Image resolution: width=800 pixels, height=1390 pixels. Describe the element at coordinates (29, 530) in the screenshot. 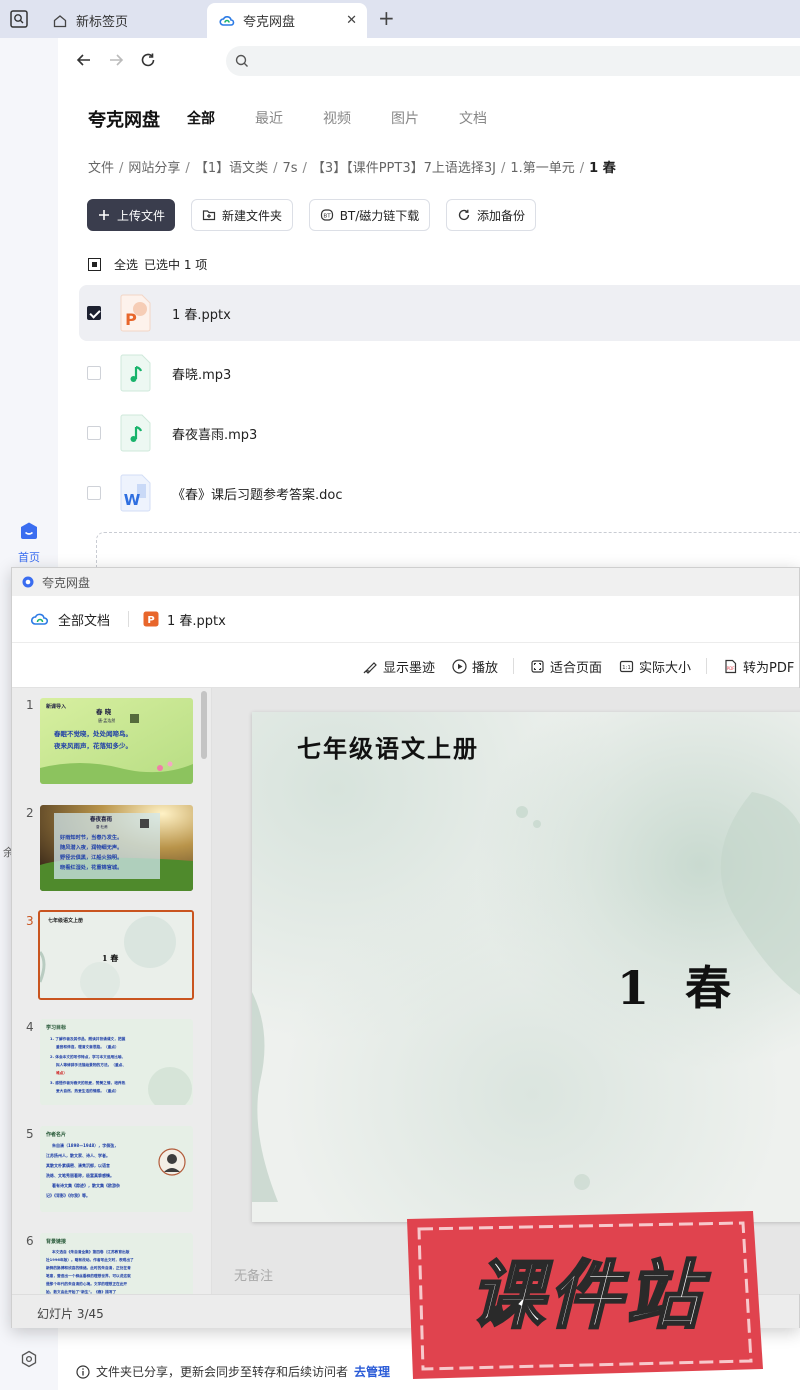

I see `home-face-icon` at that location.